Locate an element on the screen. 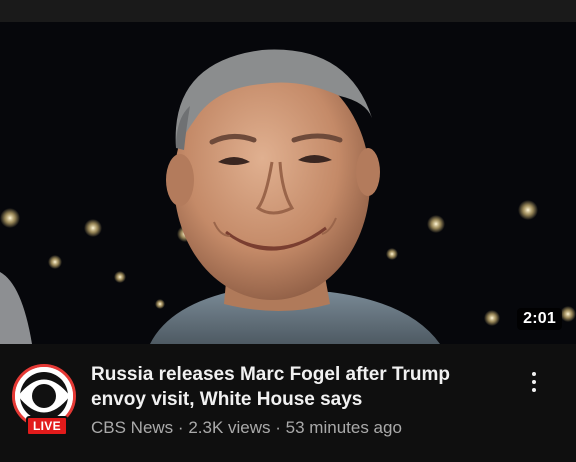  video-duration: 2:01 is located at coordinates (539, 319).